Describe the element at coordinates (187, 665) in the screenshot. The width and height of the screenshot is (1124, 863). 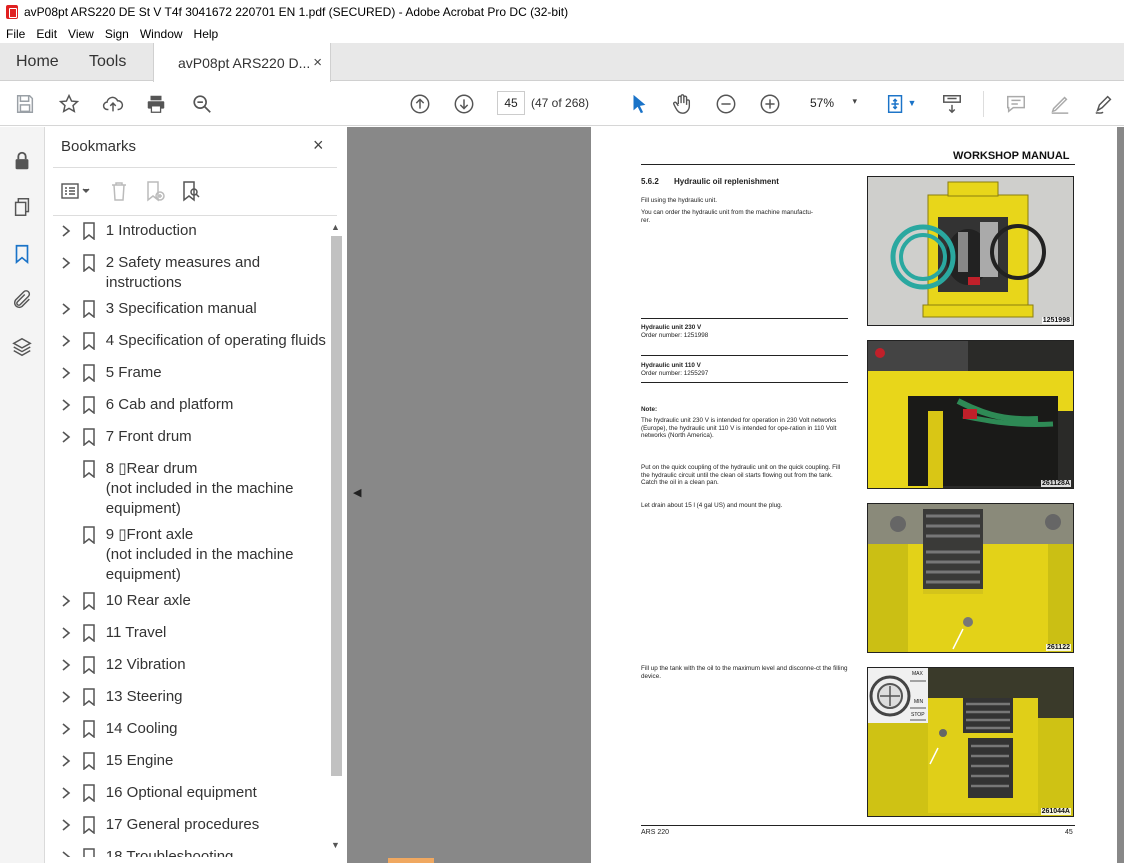
I see `bookmark-item: 12 Vibration` at that location.